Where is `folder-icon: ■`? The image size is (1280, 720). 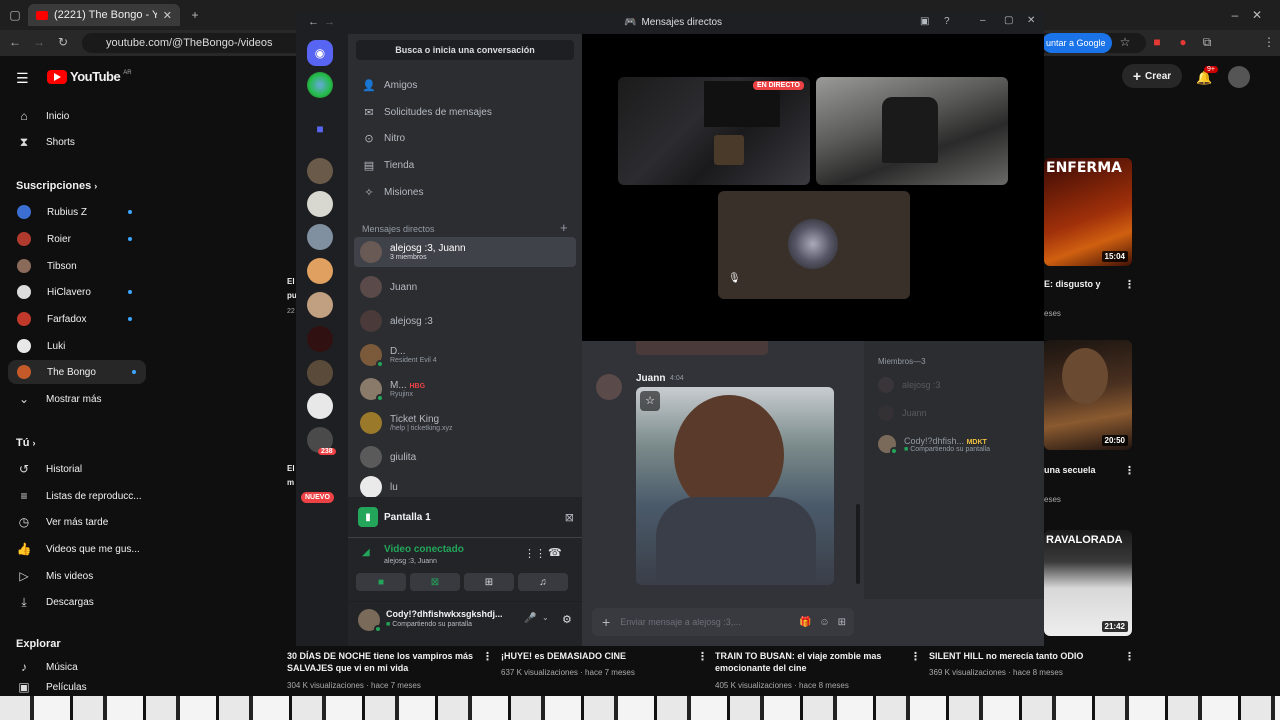
folder-icon: ■ is located at coordinates (320, 129).